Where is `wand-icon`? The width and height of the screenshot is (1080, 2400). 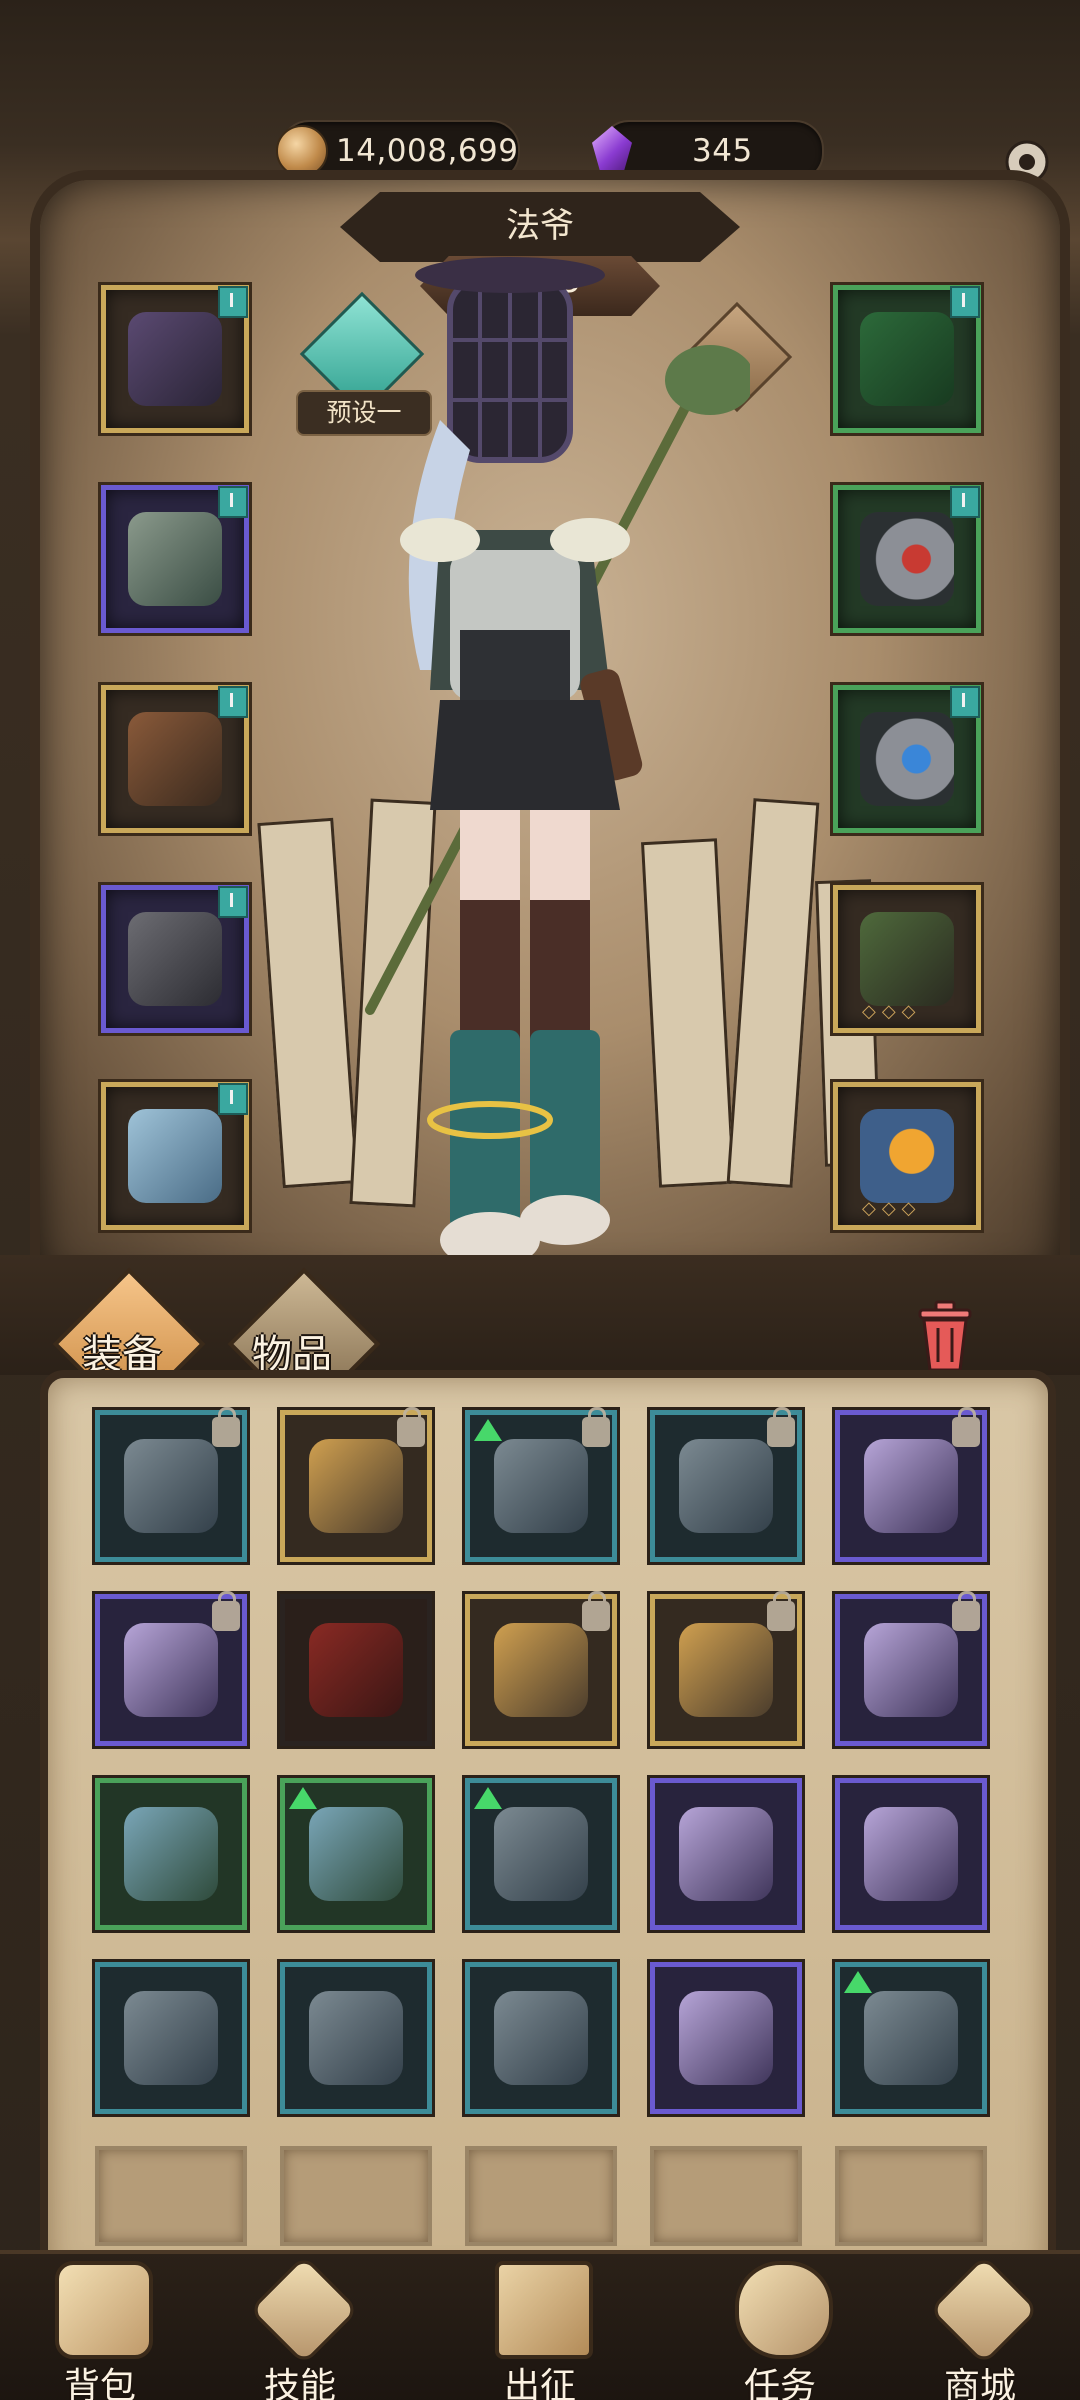 wand-icon is located at coordinates (171, 1486).